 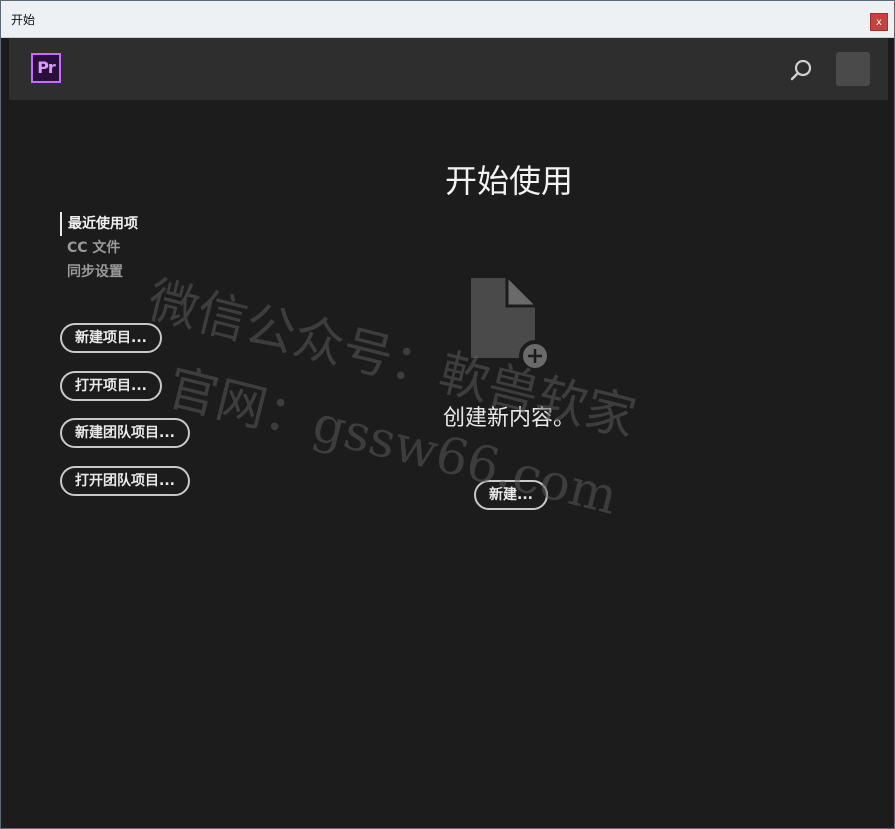 I want to click on nav-item-cc-files: CC 文件, so click(x=99, y=248).